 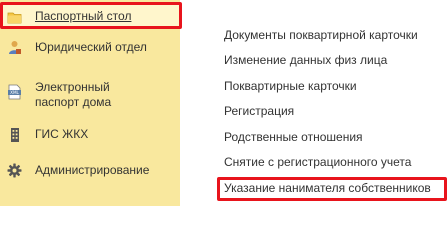 What do you see at coordinates (14, 134) in the screenshot?
I see `building-icon` at bounding box center [14, 134].